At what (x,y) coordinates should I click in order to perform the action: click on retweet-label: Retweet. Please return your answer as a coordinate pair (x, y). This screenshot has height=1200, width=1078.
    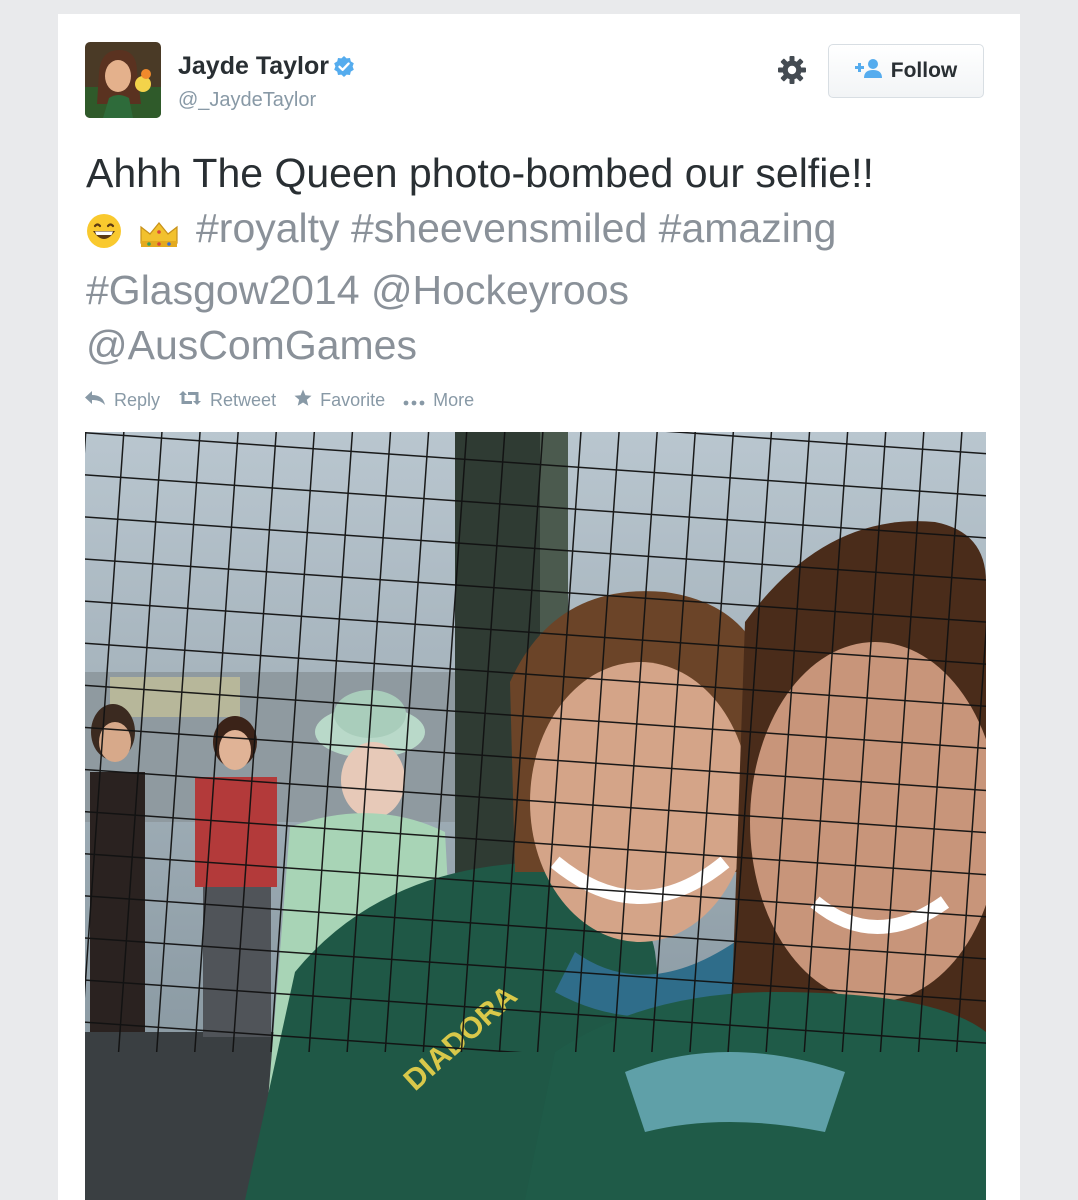
    Looking at the image, I should click on (243, 400).